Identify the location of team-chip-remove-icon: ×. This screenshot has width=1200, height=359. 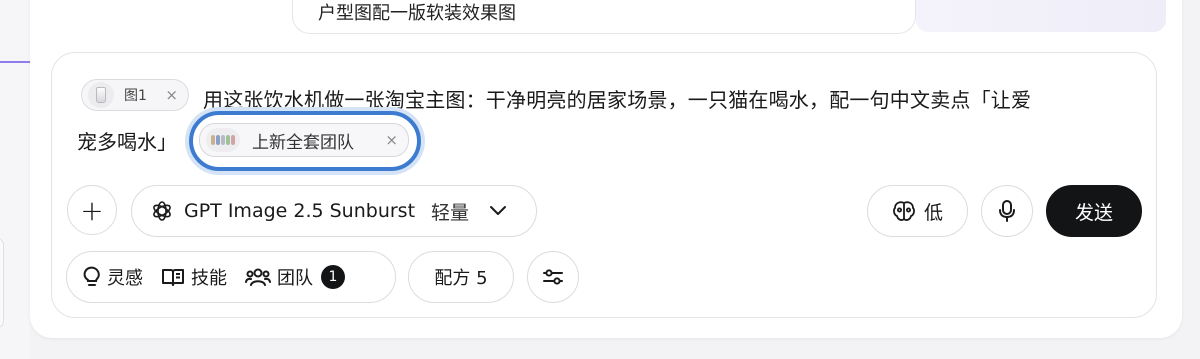
(391, 140).